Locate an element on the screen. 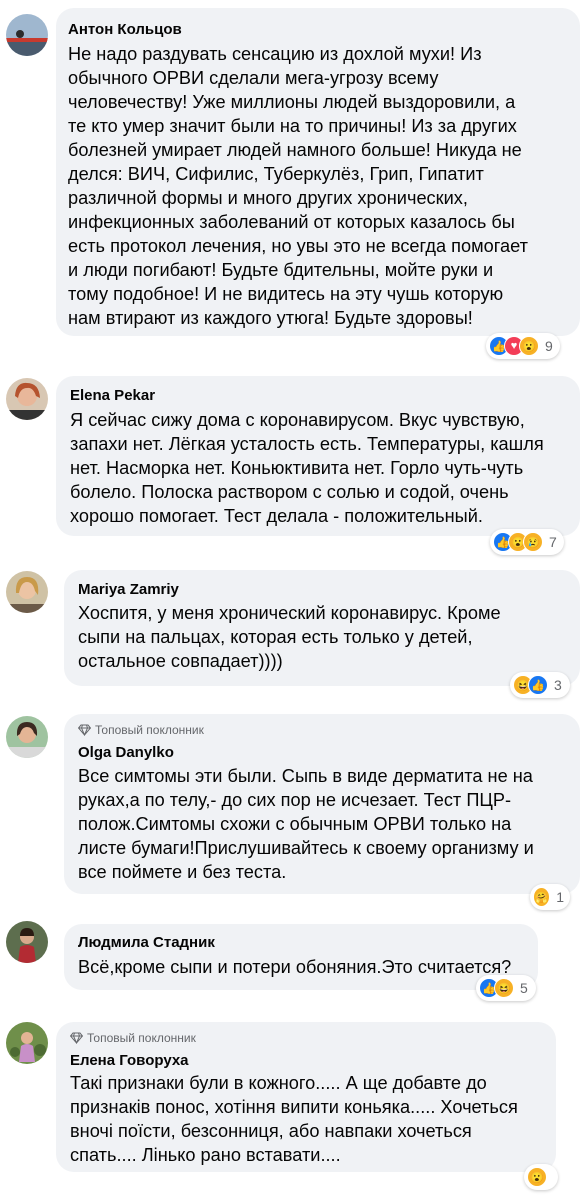  reactions-summary: 👍 ♥ 😮 9 is located at coordinates (523, 346).